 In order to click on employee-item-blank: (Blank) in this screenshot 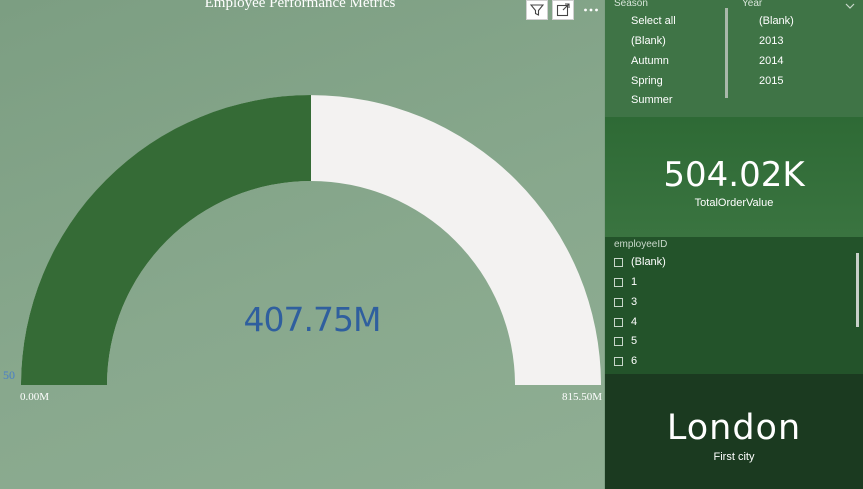, I will do `click(640, 262)`.